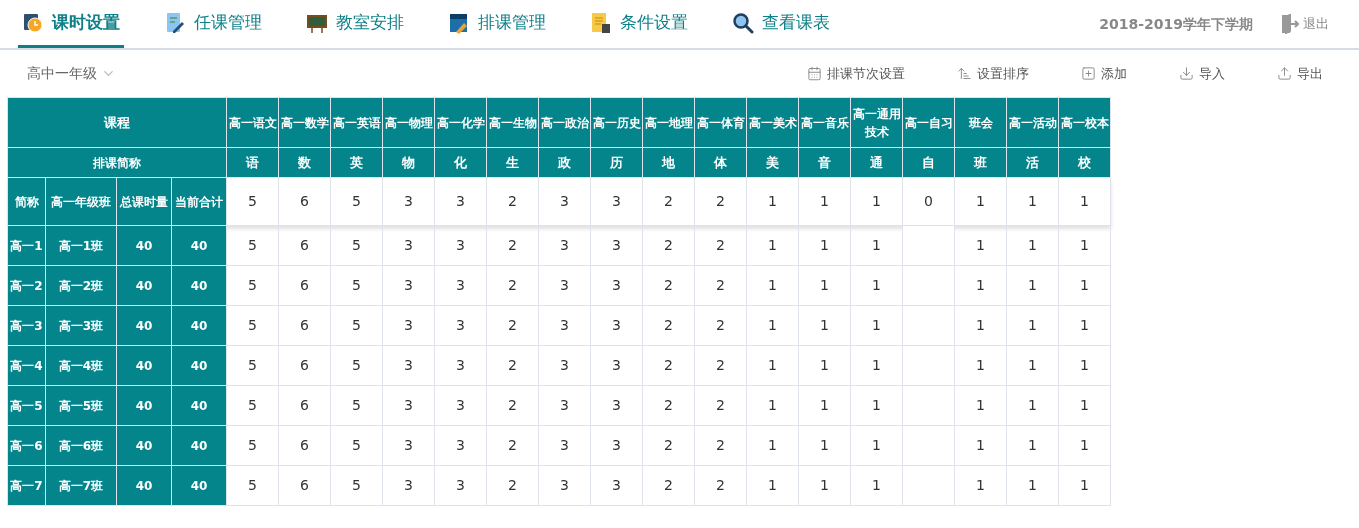  What do you see at coordinates (964, 73) in the screenshot?
I see `sort-icon` at bounding box center [964, 73].